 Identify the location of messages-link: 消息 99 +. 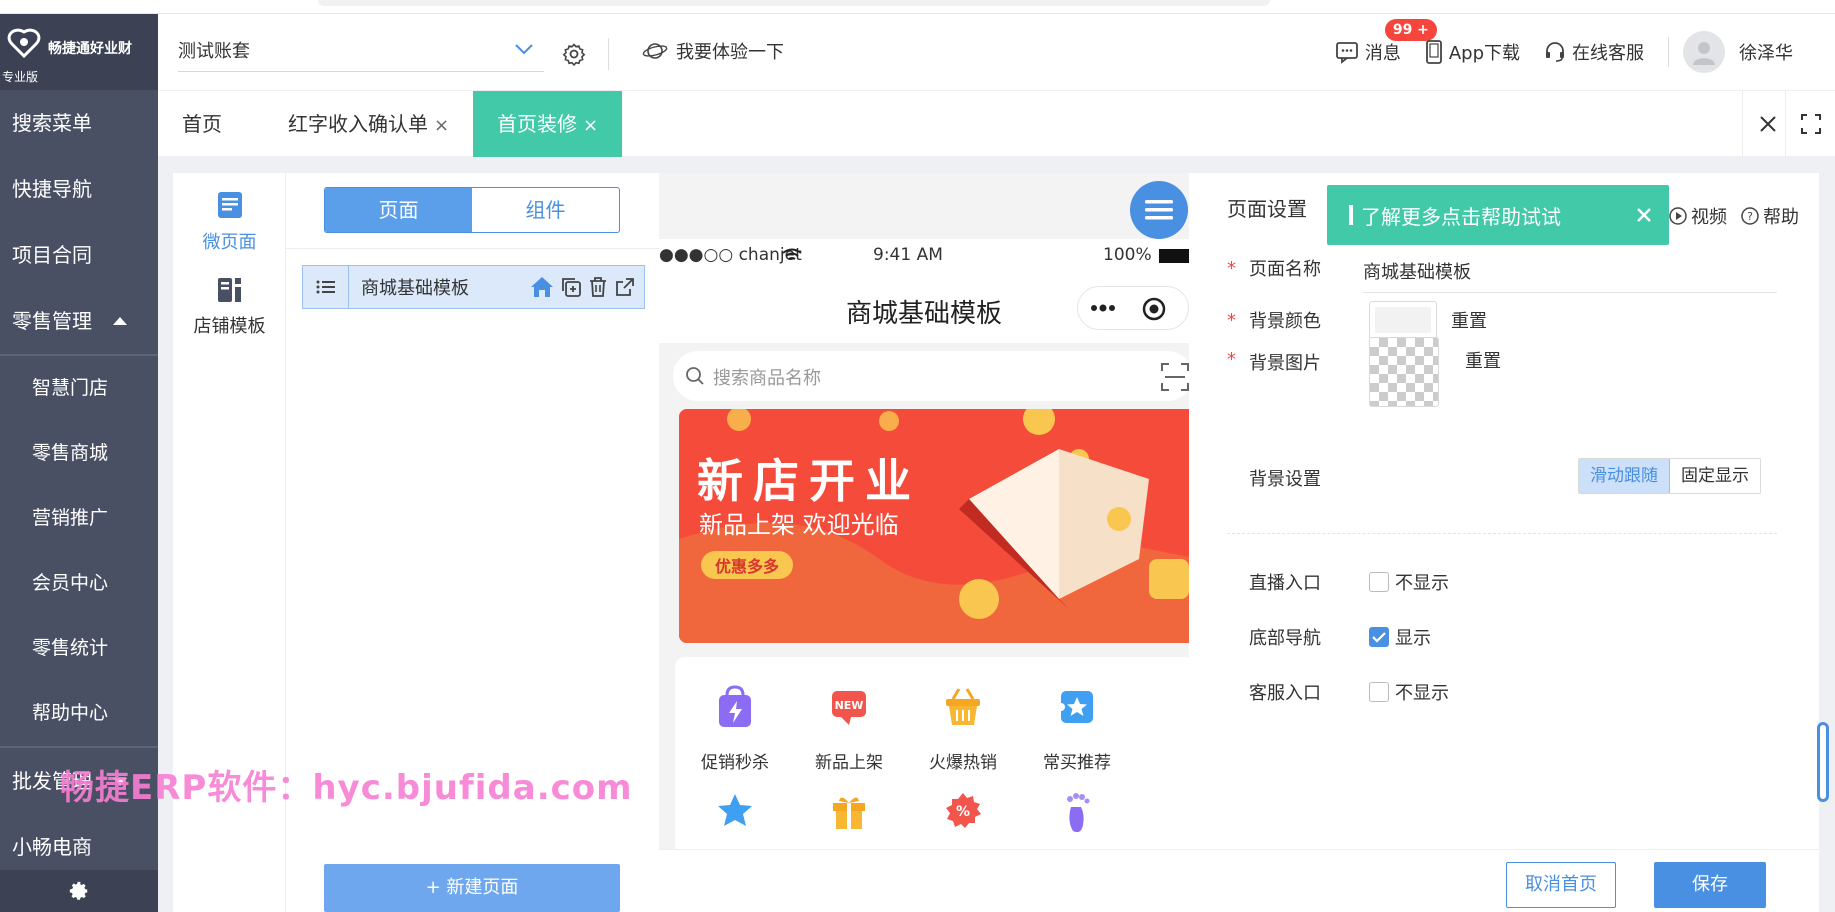
(1386, 42).